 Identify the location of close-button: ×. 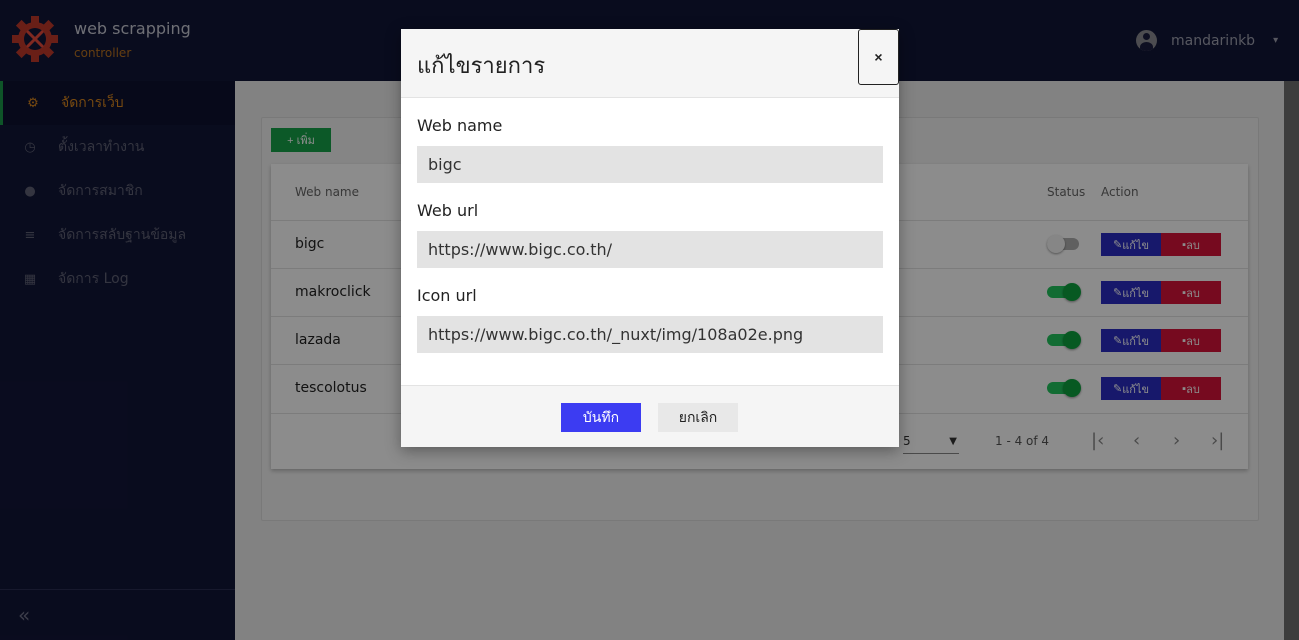
(878, 57).